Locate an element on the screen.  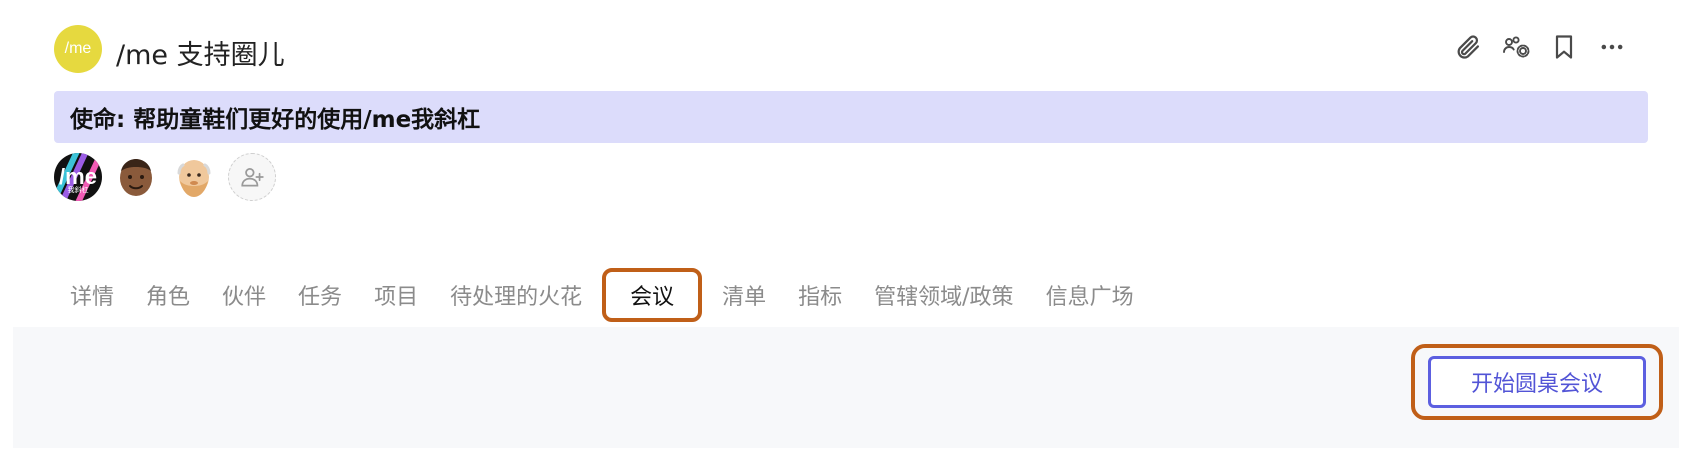
more-button is located at coordinates (1612, 47).